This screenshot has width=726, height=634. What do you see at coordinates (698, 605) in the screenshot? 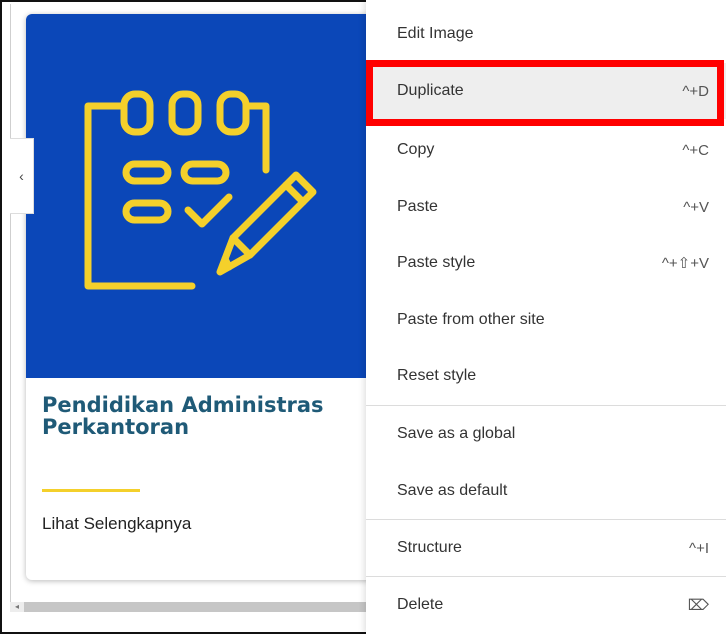
I see `delete-key-icon: ⌦` at bounding box center [698, 605].